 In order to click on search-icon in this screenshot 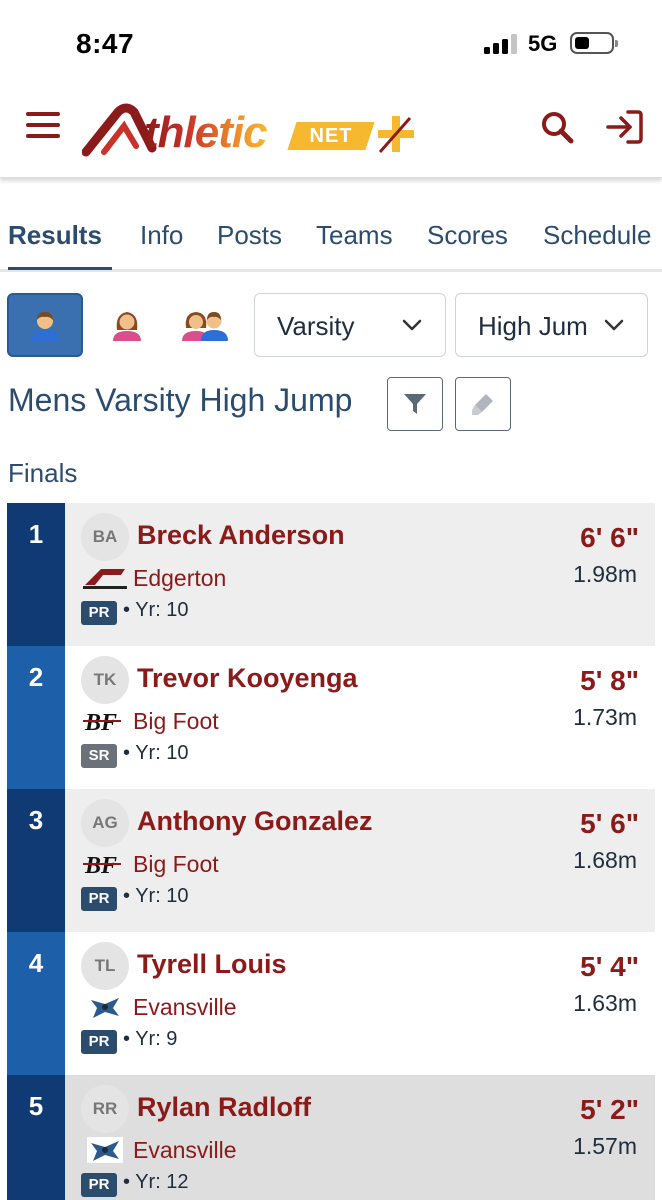, I will do `click(557, 127)`.